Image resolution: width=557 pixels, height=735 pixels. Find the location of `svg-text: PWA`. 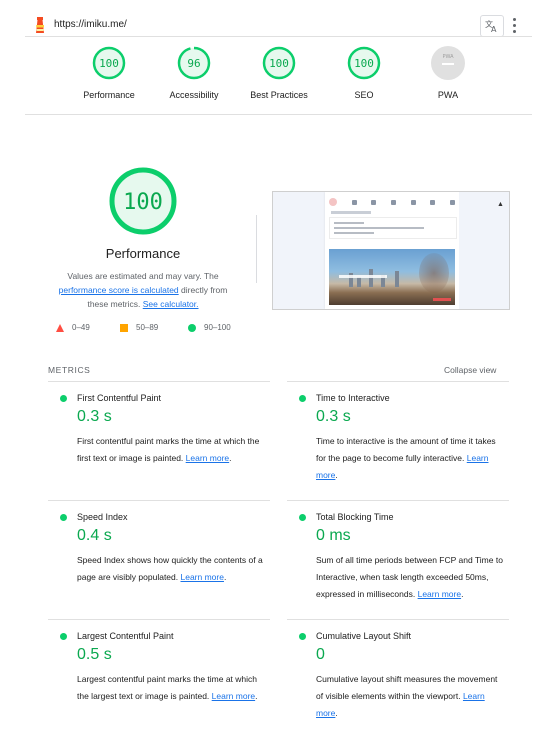

svg-text: PWA is located at coordinates (448, 57).